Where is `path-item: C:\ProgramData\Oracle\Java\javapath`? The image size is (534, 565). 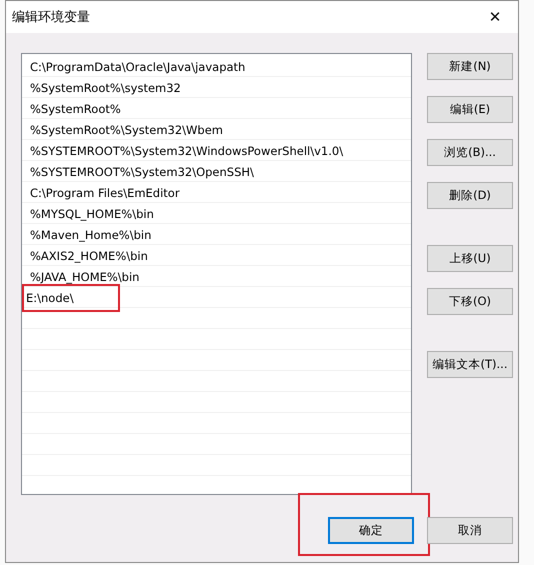
path-item: C:\ProgramData\Oracle\Java\javapath is located at coordinates (138, 67).